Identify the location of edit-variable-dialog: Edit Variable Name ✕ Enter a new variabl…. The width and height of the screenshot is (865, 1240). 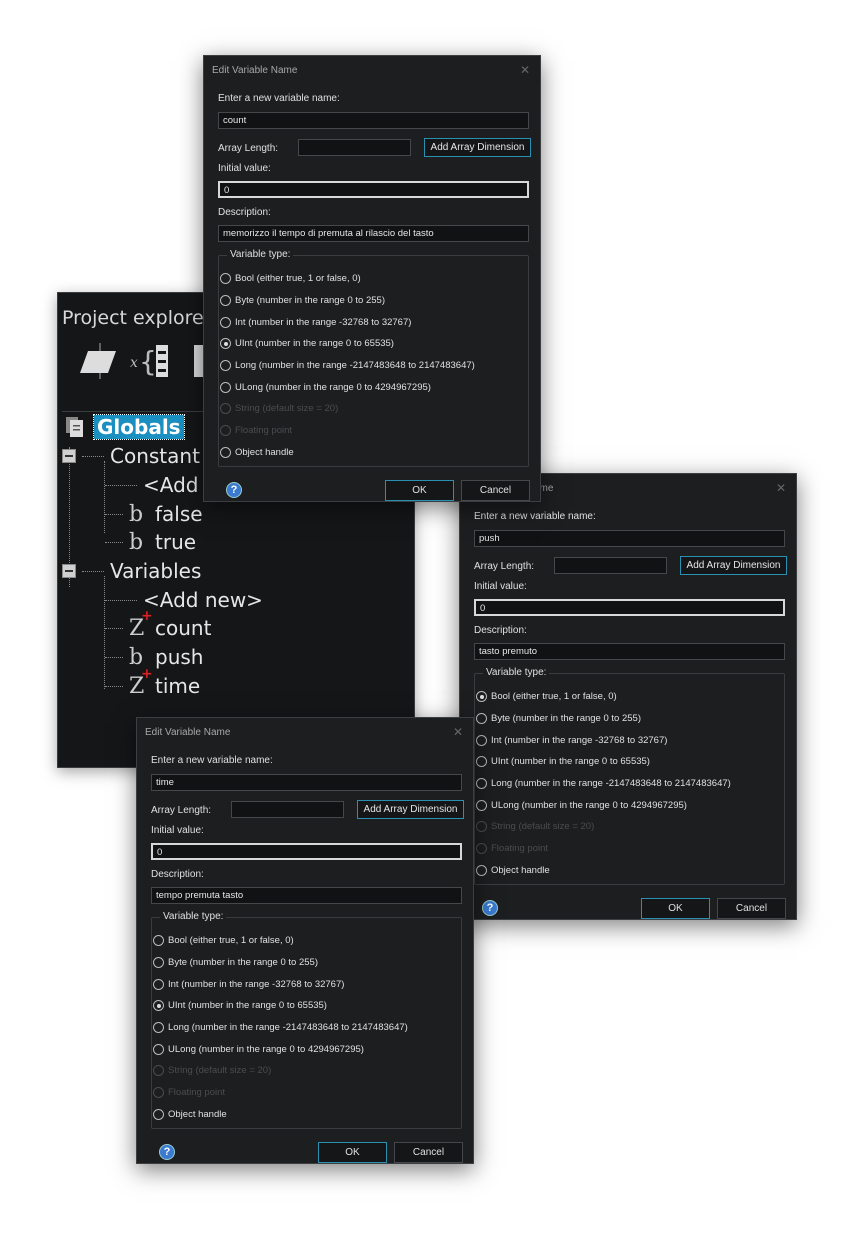
(372, 278).